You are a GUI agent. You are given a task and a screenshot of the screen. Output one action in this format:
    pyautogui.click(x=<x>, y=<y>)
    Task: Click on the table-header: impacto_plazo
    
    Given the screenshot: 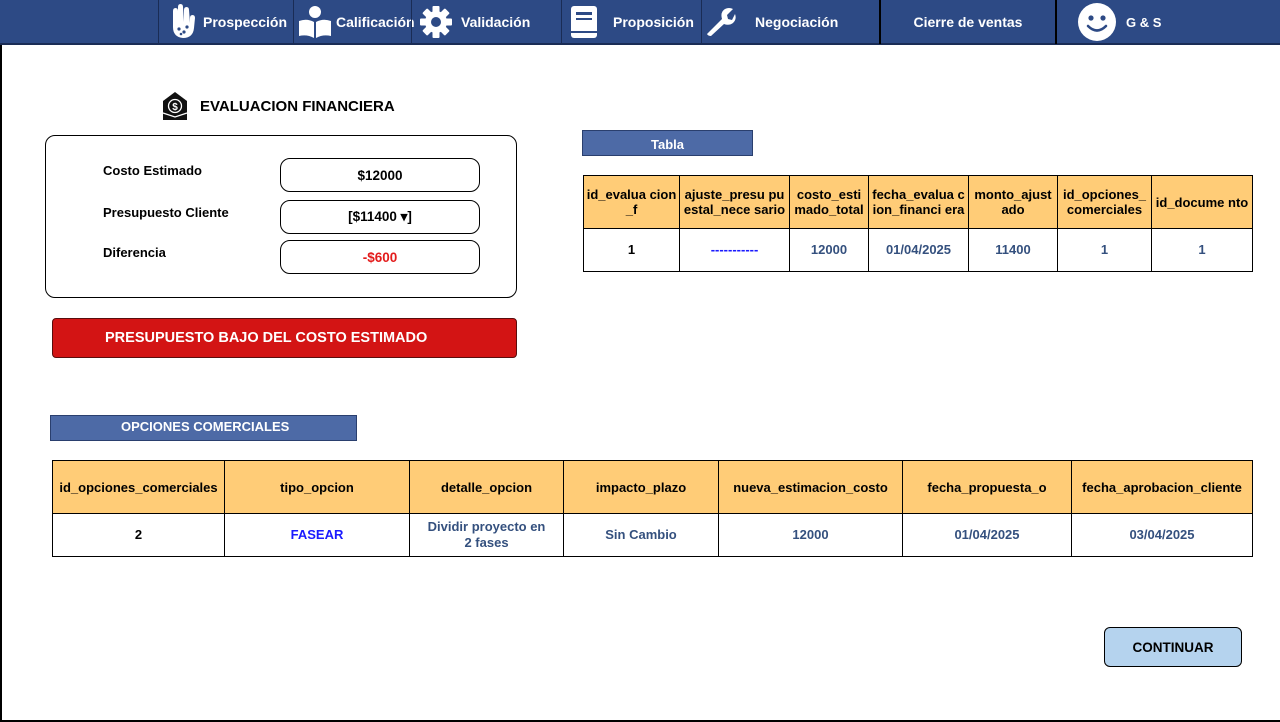 What is the action you would take?
    pyautogui.click(x=641, y=487)
    